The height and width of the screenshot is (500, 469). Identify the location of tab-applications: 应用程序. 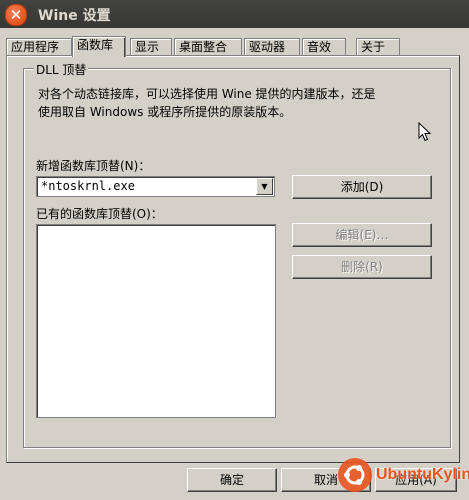
(39, 46).